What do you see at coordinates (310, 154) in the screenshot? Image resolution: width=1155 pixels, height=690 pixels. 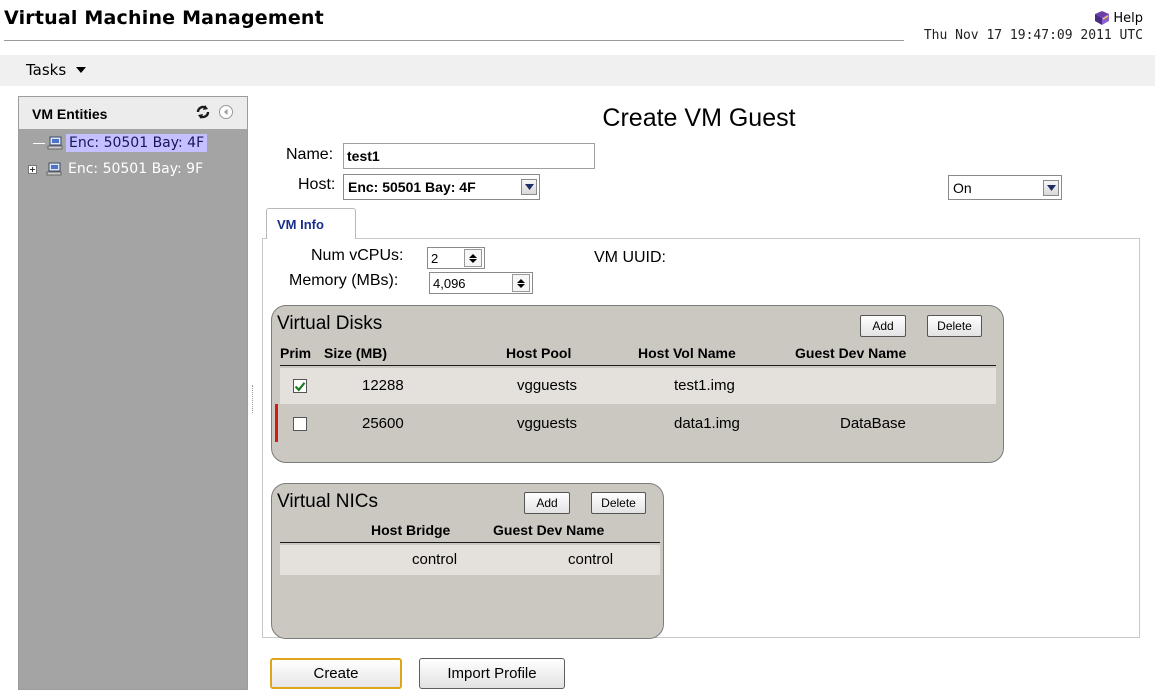 I see `name-label: Name:` at bounding box center [310, 154].